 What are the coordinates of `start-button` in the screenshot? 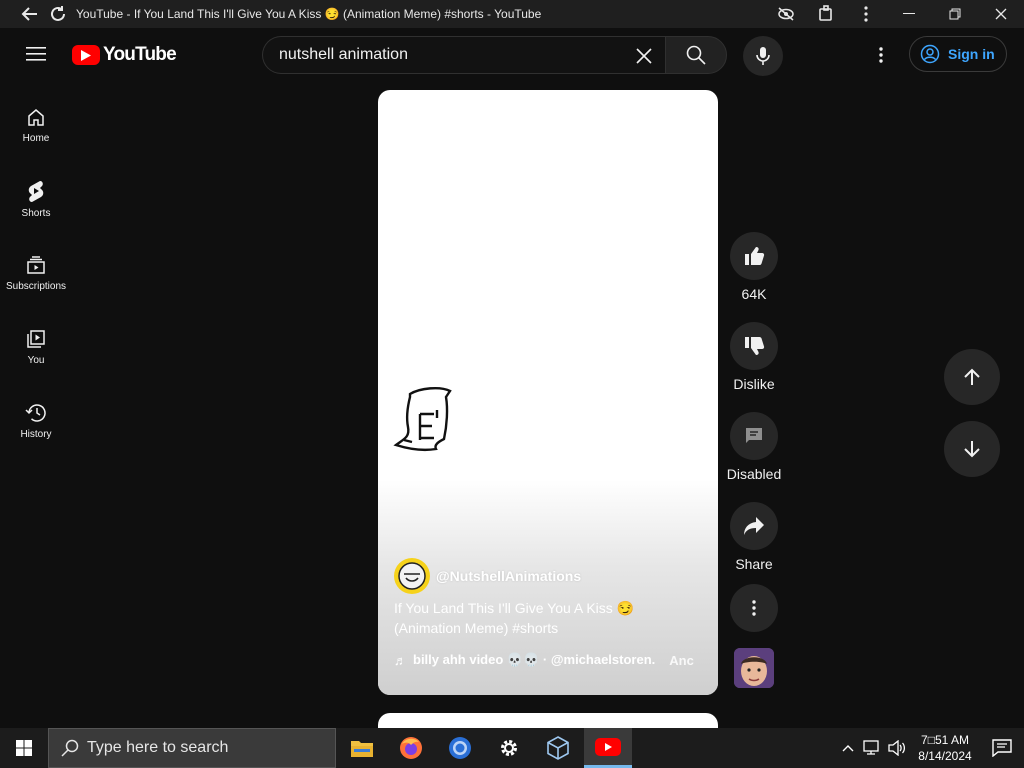 It's located at (24, 748).